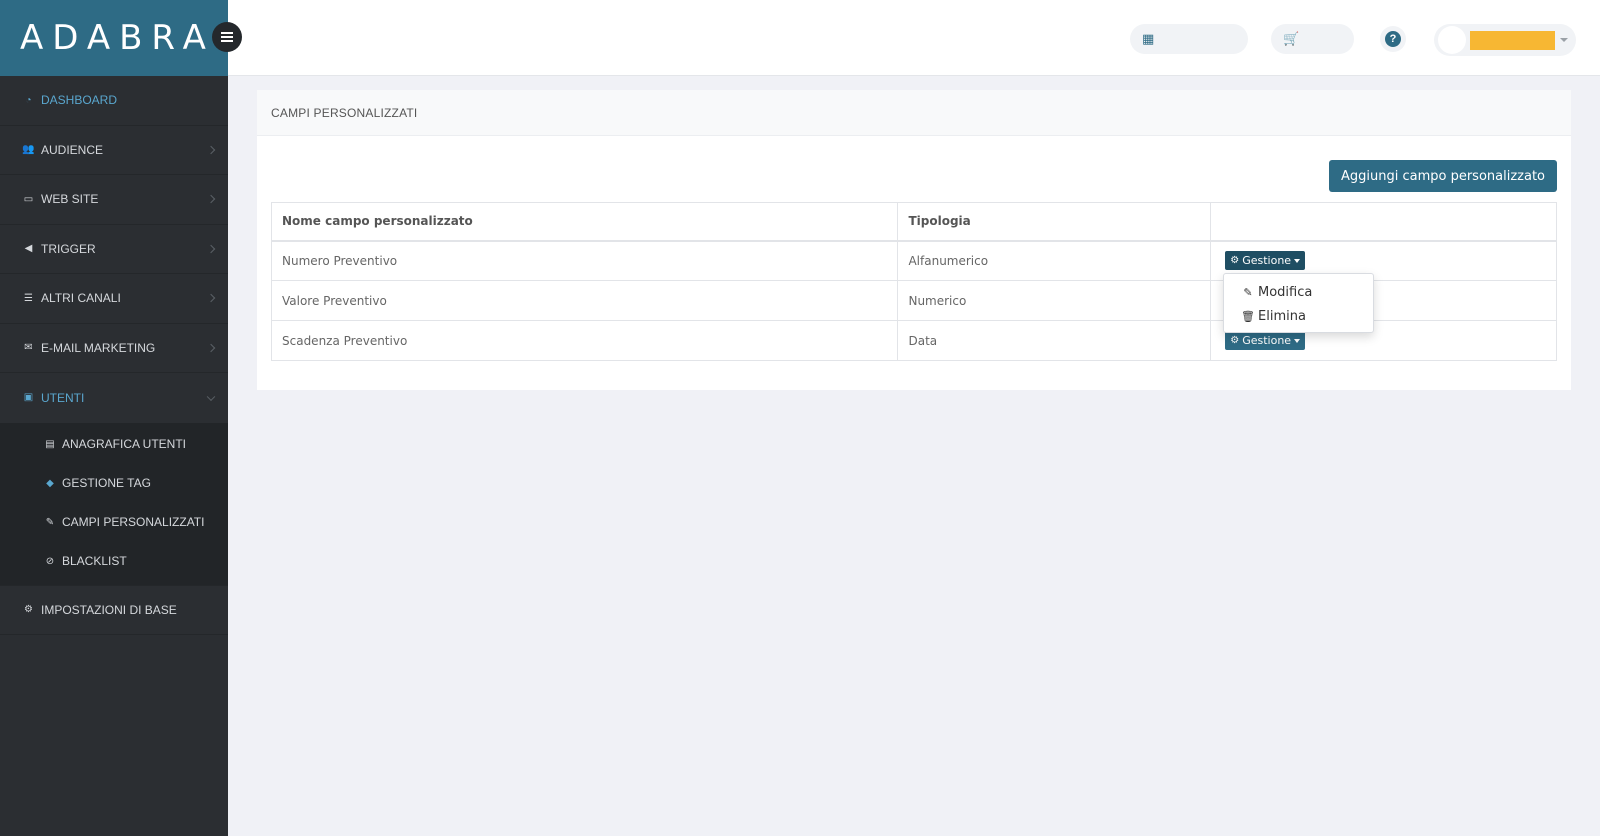 This screenshot has width=1600, height=838. What do you see at coordinates (28, 100) in the screenshot?
I see `dashboard-icon: ◔` at bounding box center [28, 100].